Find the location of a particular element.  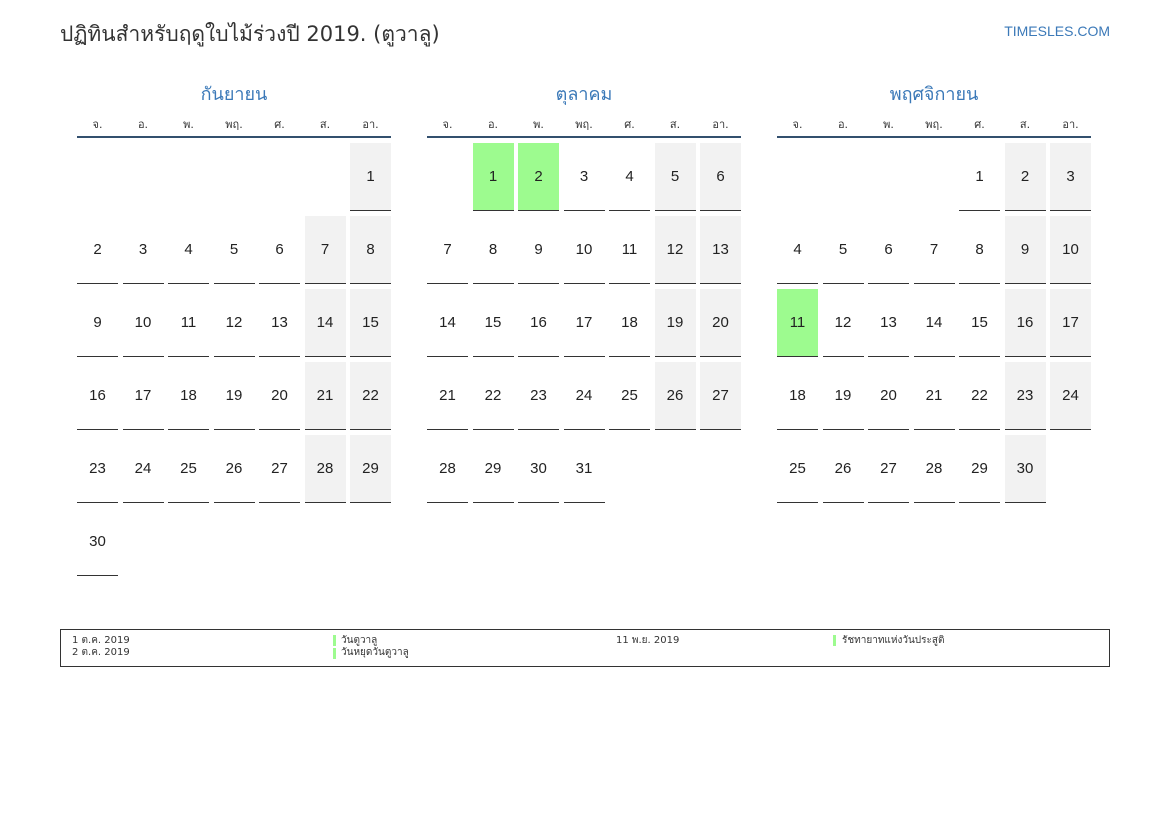

weekday-label: พฤ. is located at coordinates (234, 124).